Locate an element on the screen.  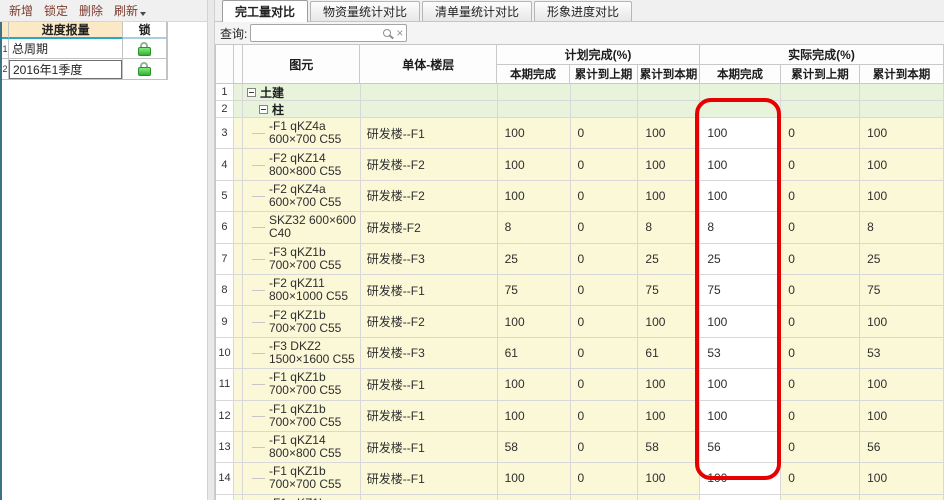
lock-button: 锁定 is located at coordinates (56, 10).